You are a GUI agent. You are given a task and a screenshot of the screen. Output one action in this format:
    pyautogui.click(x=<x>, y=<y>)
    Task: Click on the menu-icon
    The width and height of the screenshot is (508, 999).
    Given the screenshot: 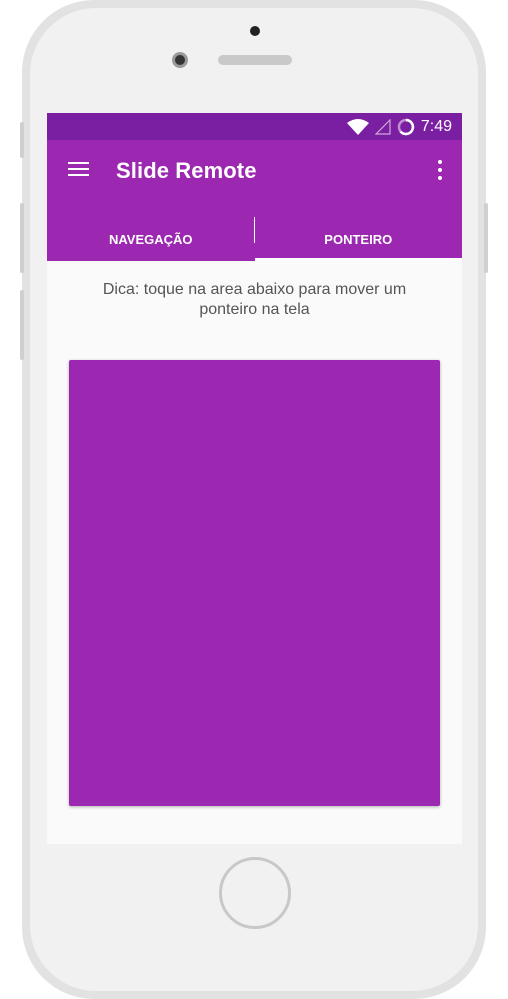 What is the action you would take?
    pyautogui.click(x=78, y=169)
    